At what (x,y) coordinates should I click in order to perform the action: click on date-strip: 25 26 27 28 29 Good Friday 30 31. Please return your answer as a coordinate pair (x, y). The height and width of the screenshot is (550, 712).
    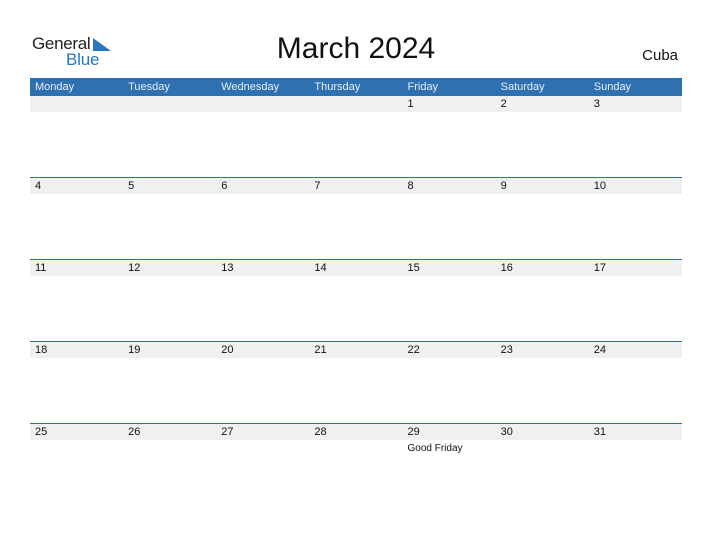
    Looking at the image, I should click on (356, 439).